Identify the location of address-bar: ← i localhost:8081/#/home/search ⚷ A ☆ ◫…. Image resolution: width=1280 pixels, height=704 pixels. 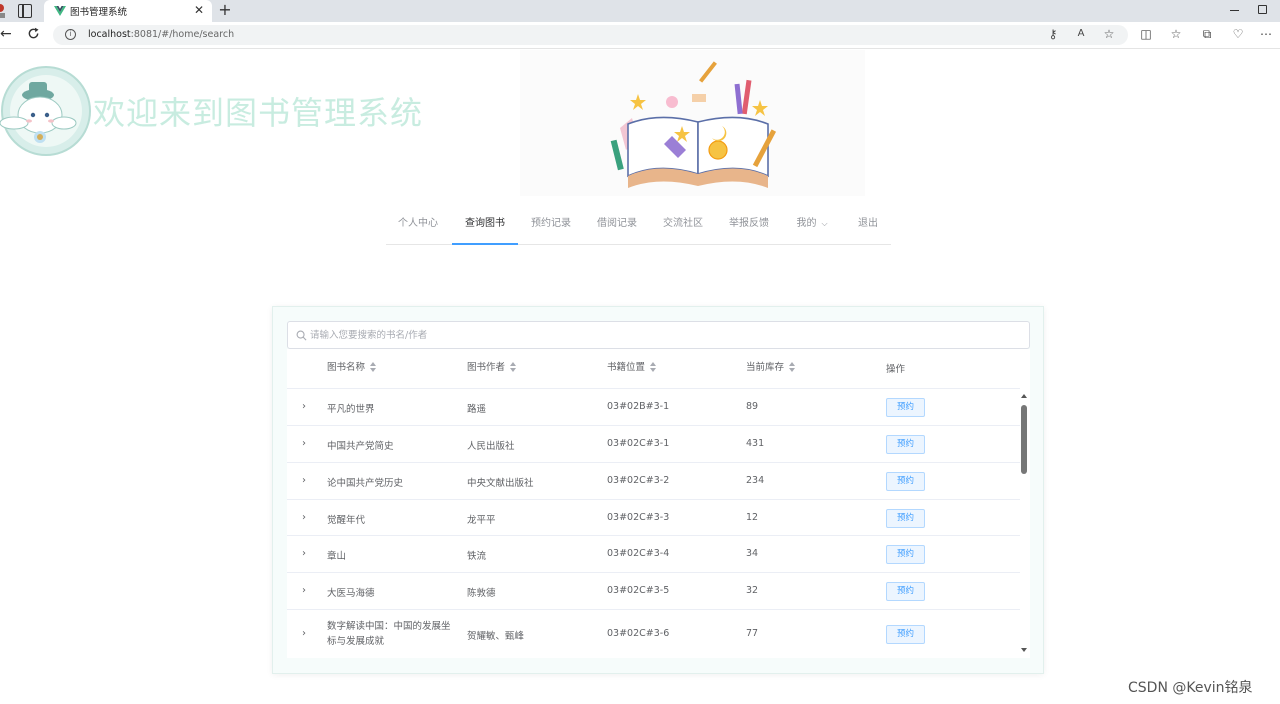
(640, 35).